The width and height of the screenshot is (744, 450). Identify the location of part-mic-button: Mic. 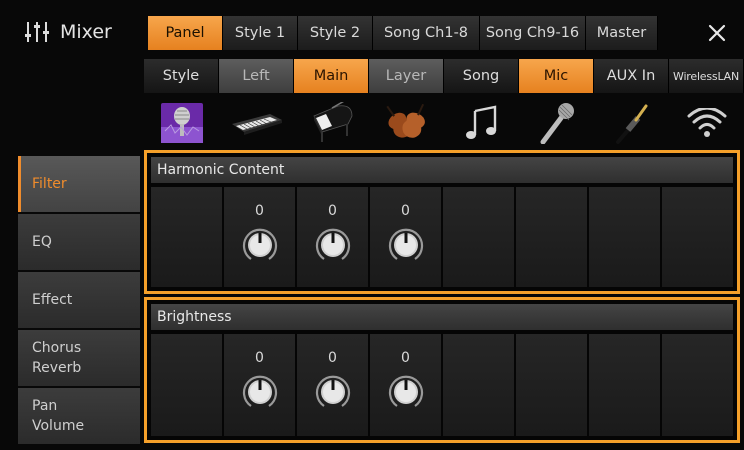
(556, 76).